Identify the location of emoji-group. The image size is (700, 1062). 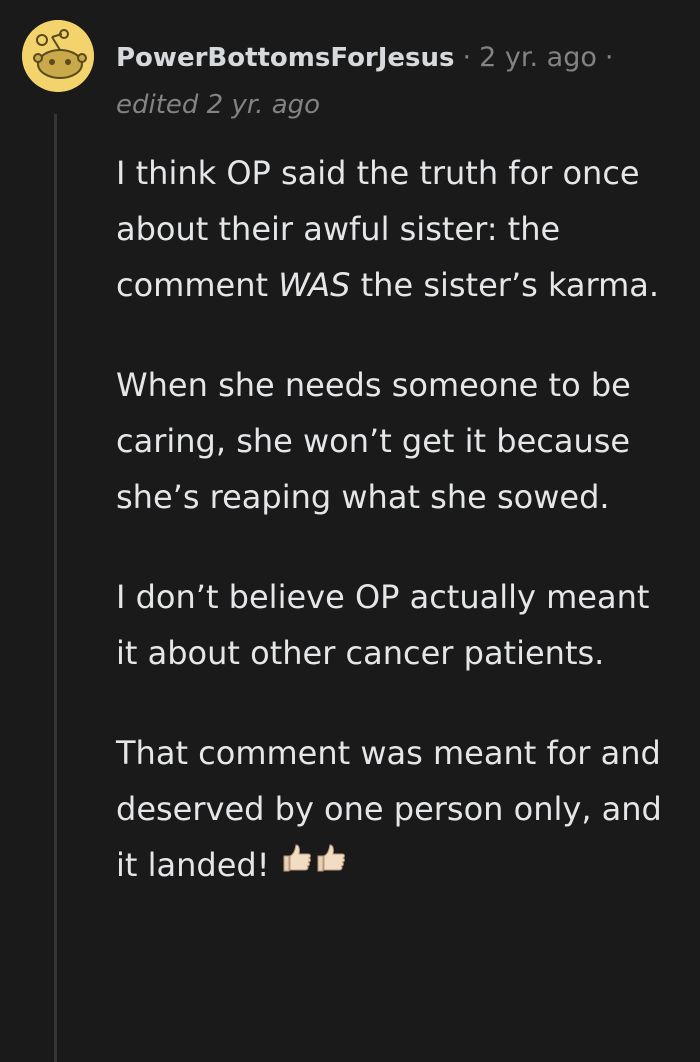
(314, 863).